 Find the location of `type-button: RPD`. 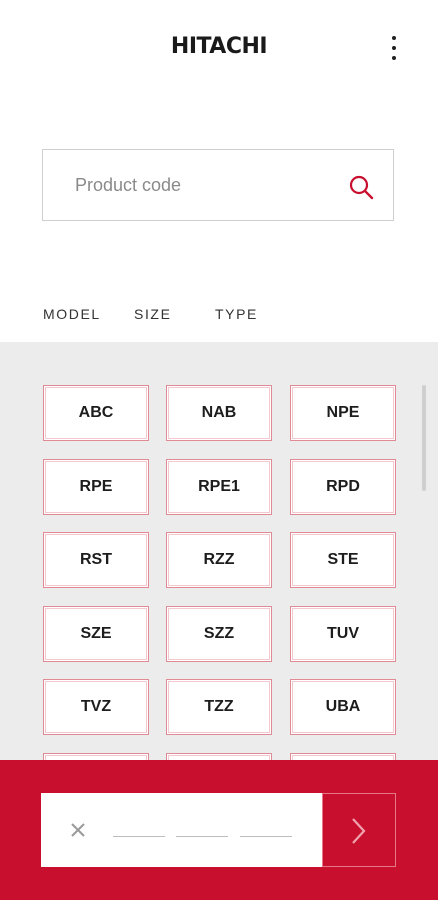

type-button: RPD is located at coordinates (343, 487).